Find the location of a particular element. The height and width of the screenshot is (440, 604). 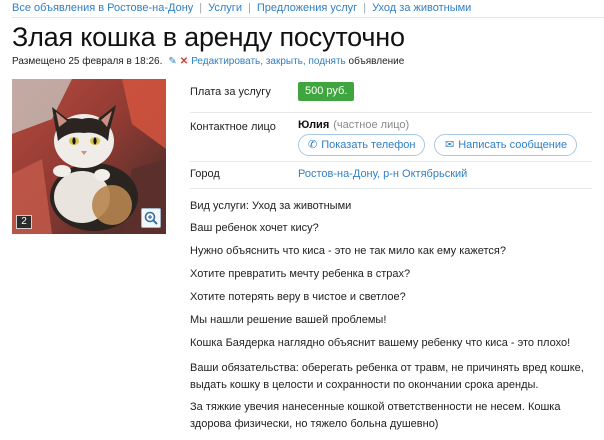

zoom-button is located at coordinates (151, 218).